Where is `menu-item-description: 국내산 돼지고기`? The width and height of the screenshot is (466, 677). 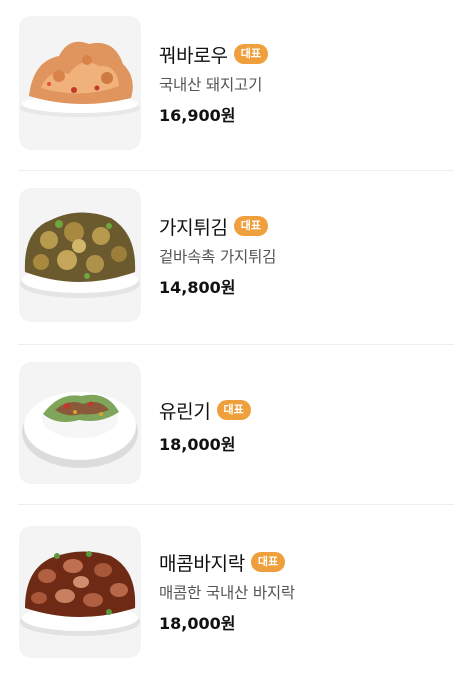 menu-item-description: 국내산 돼지고기 is located at coordinates (211, 85).